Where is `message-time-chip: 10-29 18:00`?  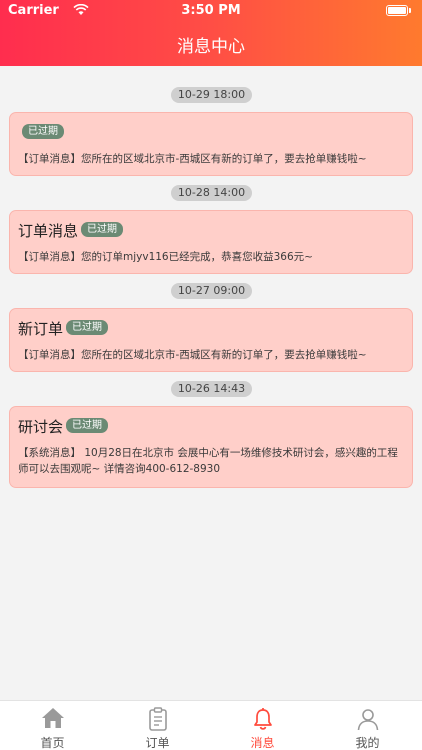
message-time-chip: 10-29 18:00 is located at coordinates (211, 95).